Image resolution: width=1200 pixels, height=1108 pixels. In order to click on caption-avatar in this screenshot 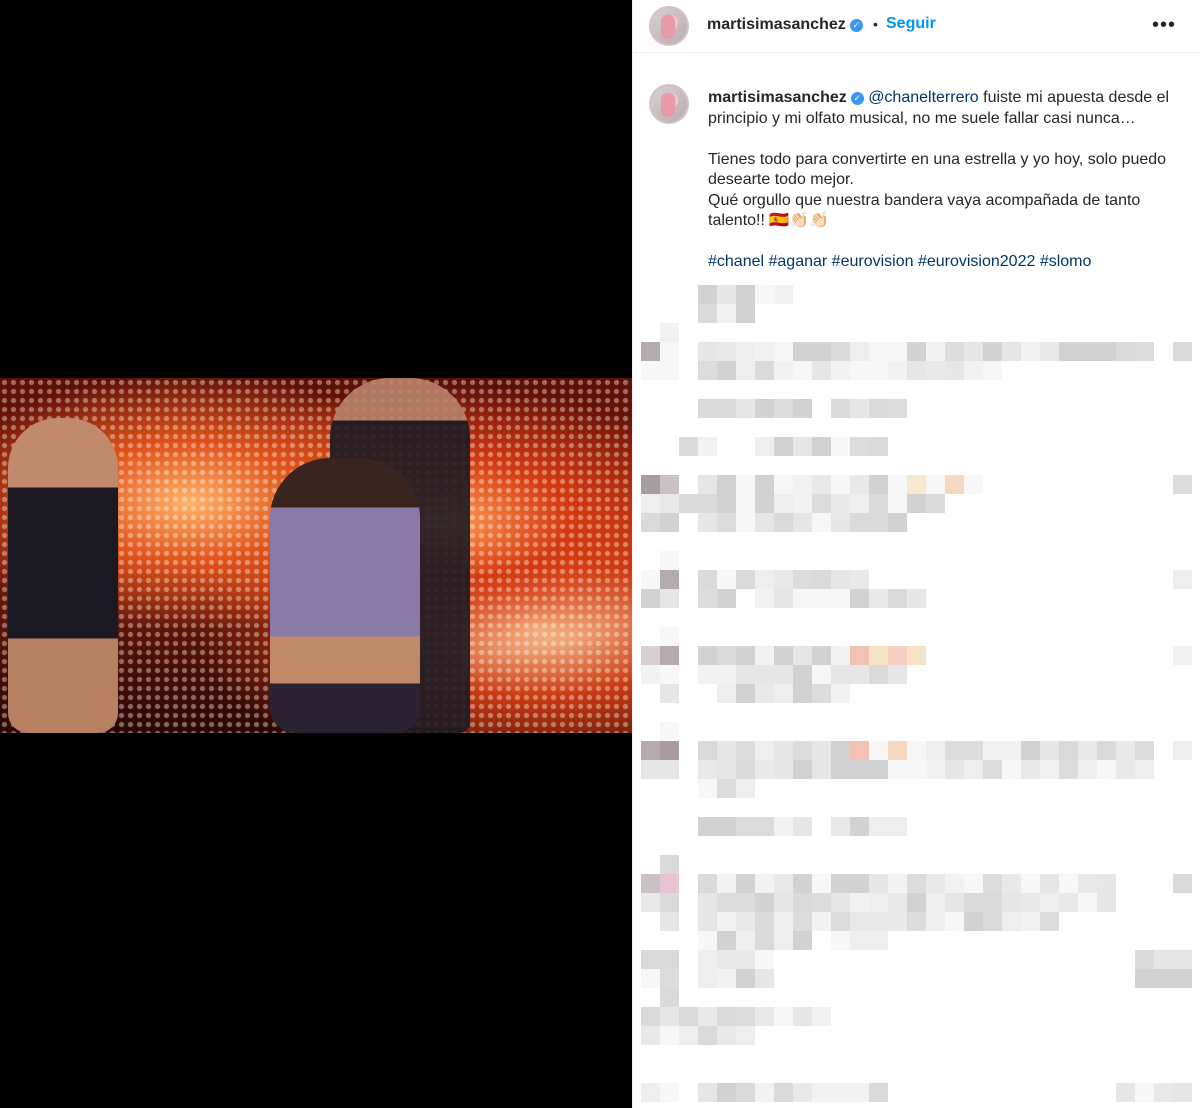, I will do `click(669, 104)`.